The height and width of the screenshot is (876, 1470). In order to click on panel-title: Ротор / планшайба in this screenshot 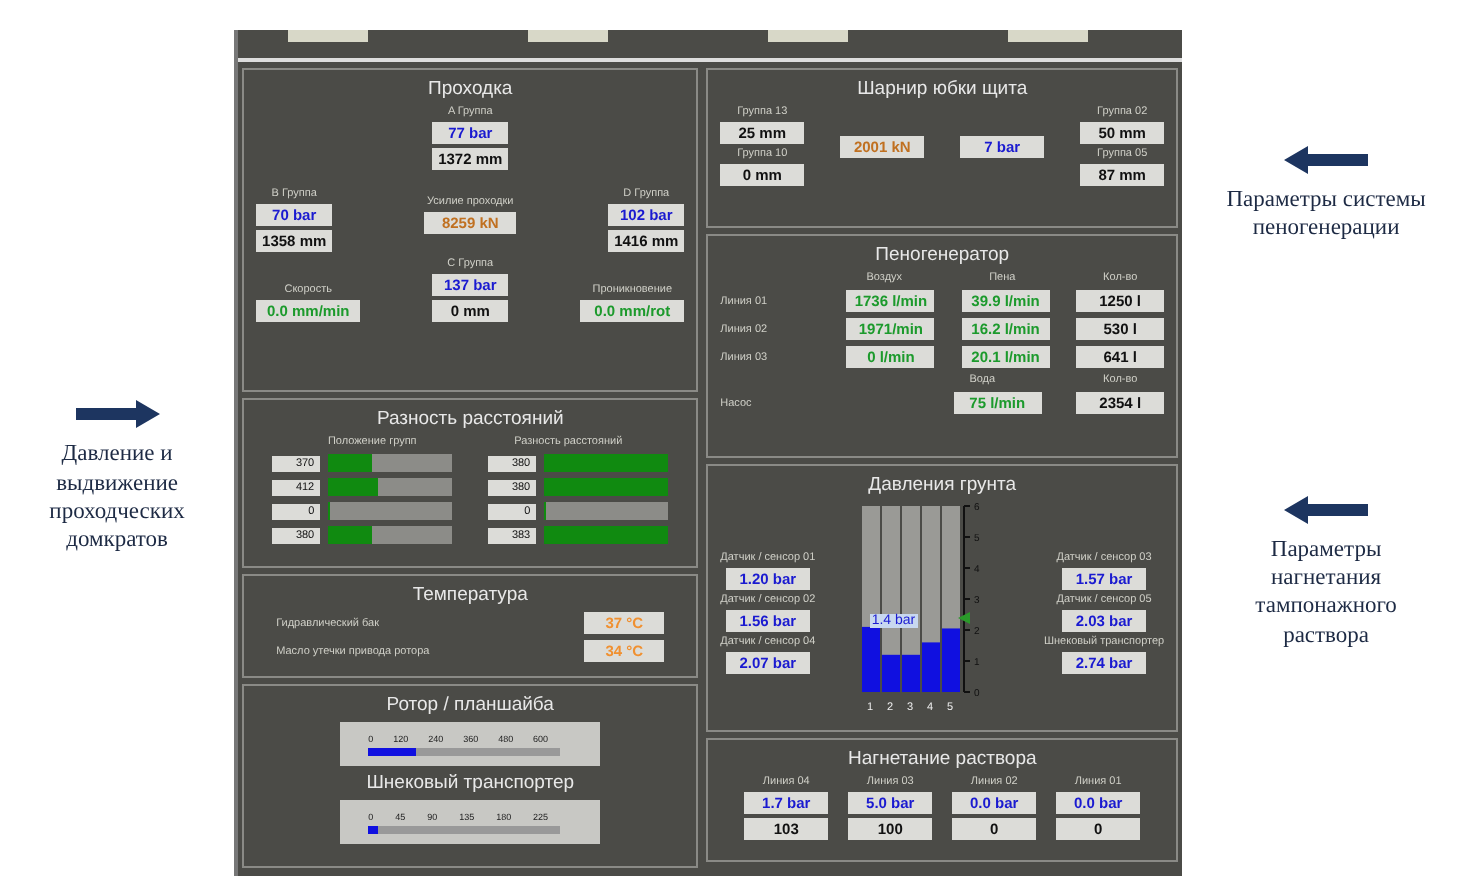, I will do `click(470, 705)`.